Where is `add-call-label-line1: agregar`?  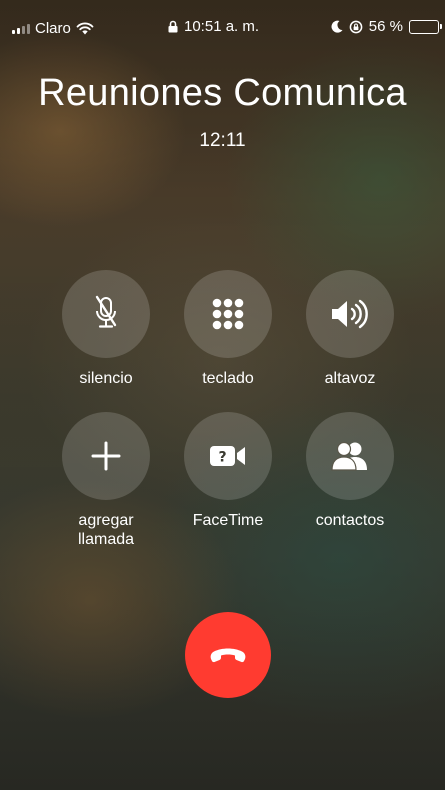 add-call-label-line1: agregar is located at coordinates (106, 520).